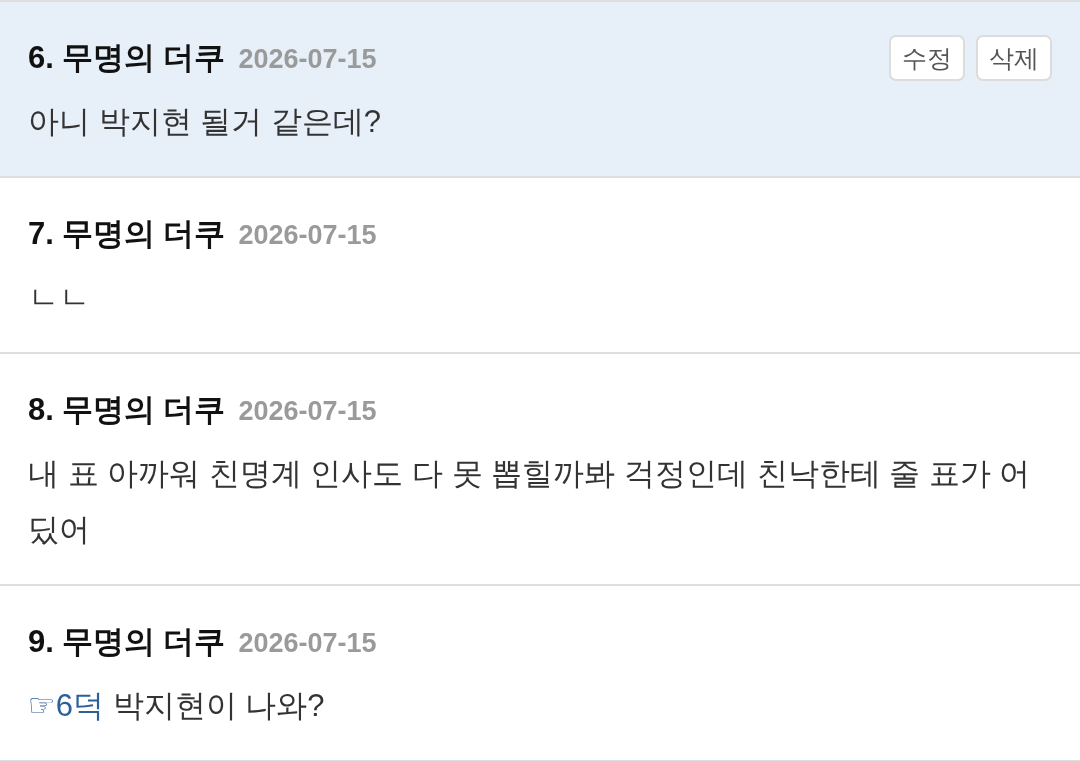  What do you see at coordinates (927, 58) in the screenshot?
I see `action-button: 수정` at bounding box center [927, 58].